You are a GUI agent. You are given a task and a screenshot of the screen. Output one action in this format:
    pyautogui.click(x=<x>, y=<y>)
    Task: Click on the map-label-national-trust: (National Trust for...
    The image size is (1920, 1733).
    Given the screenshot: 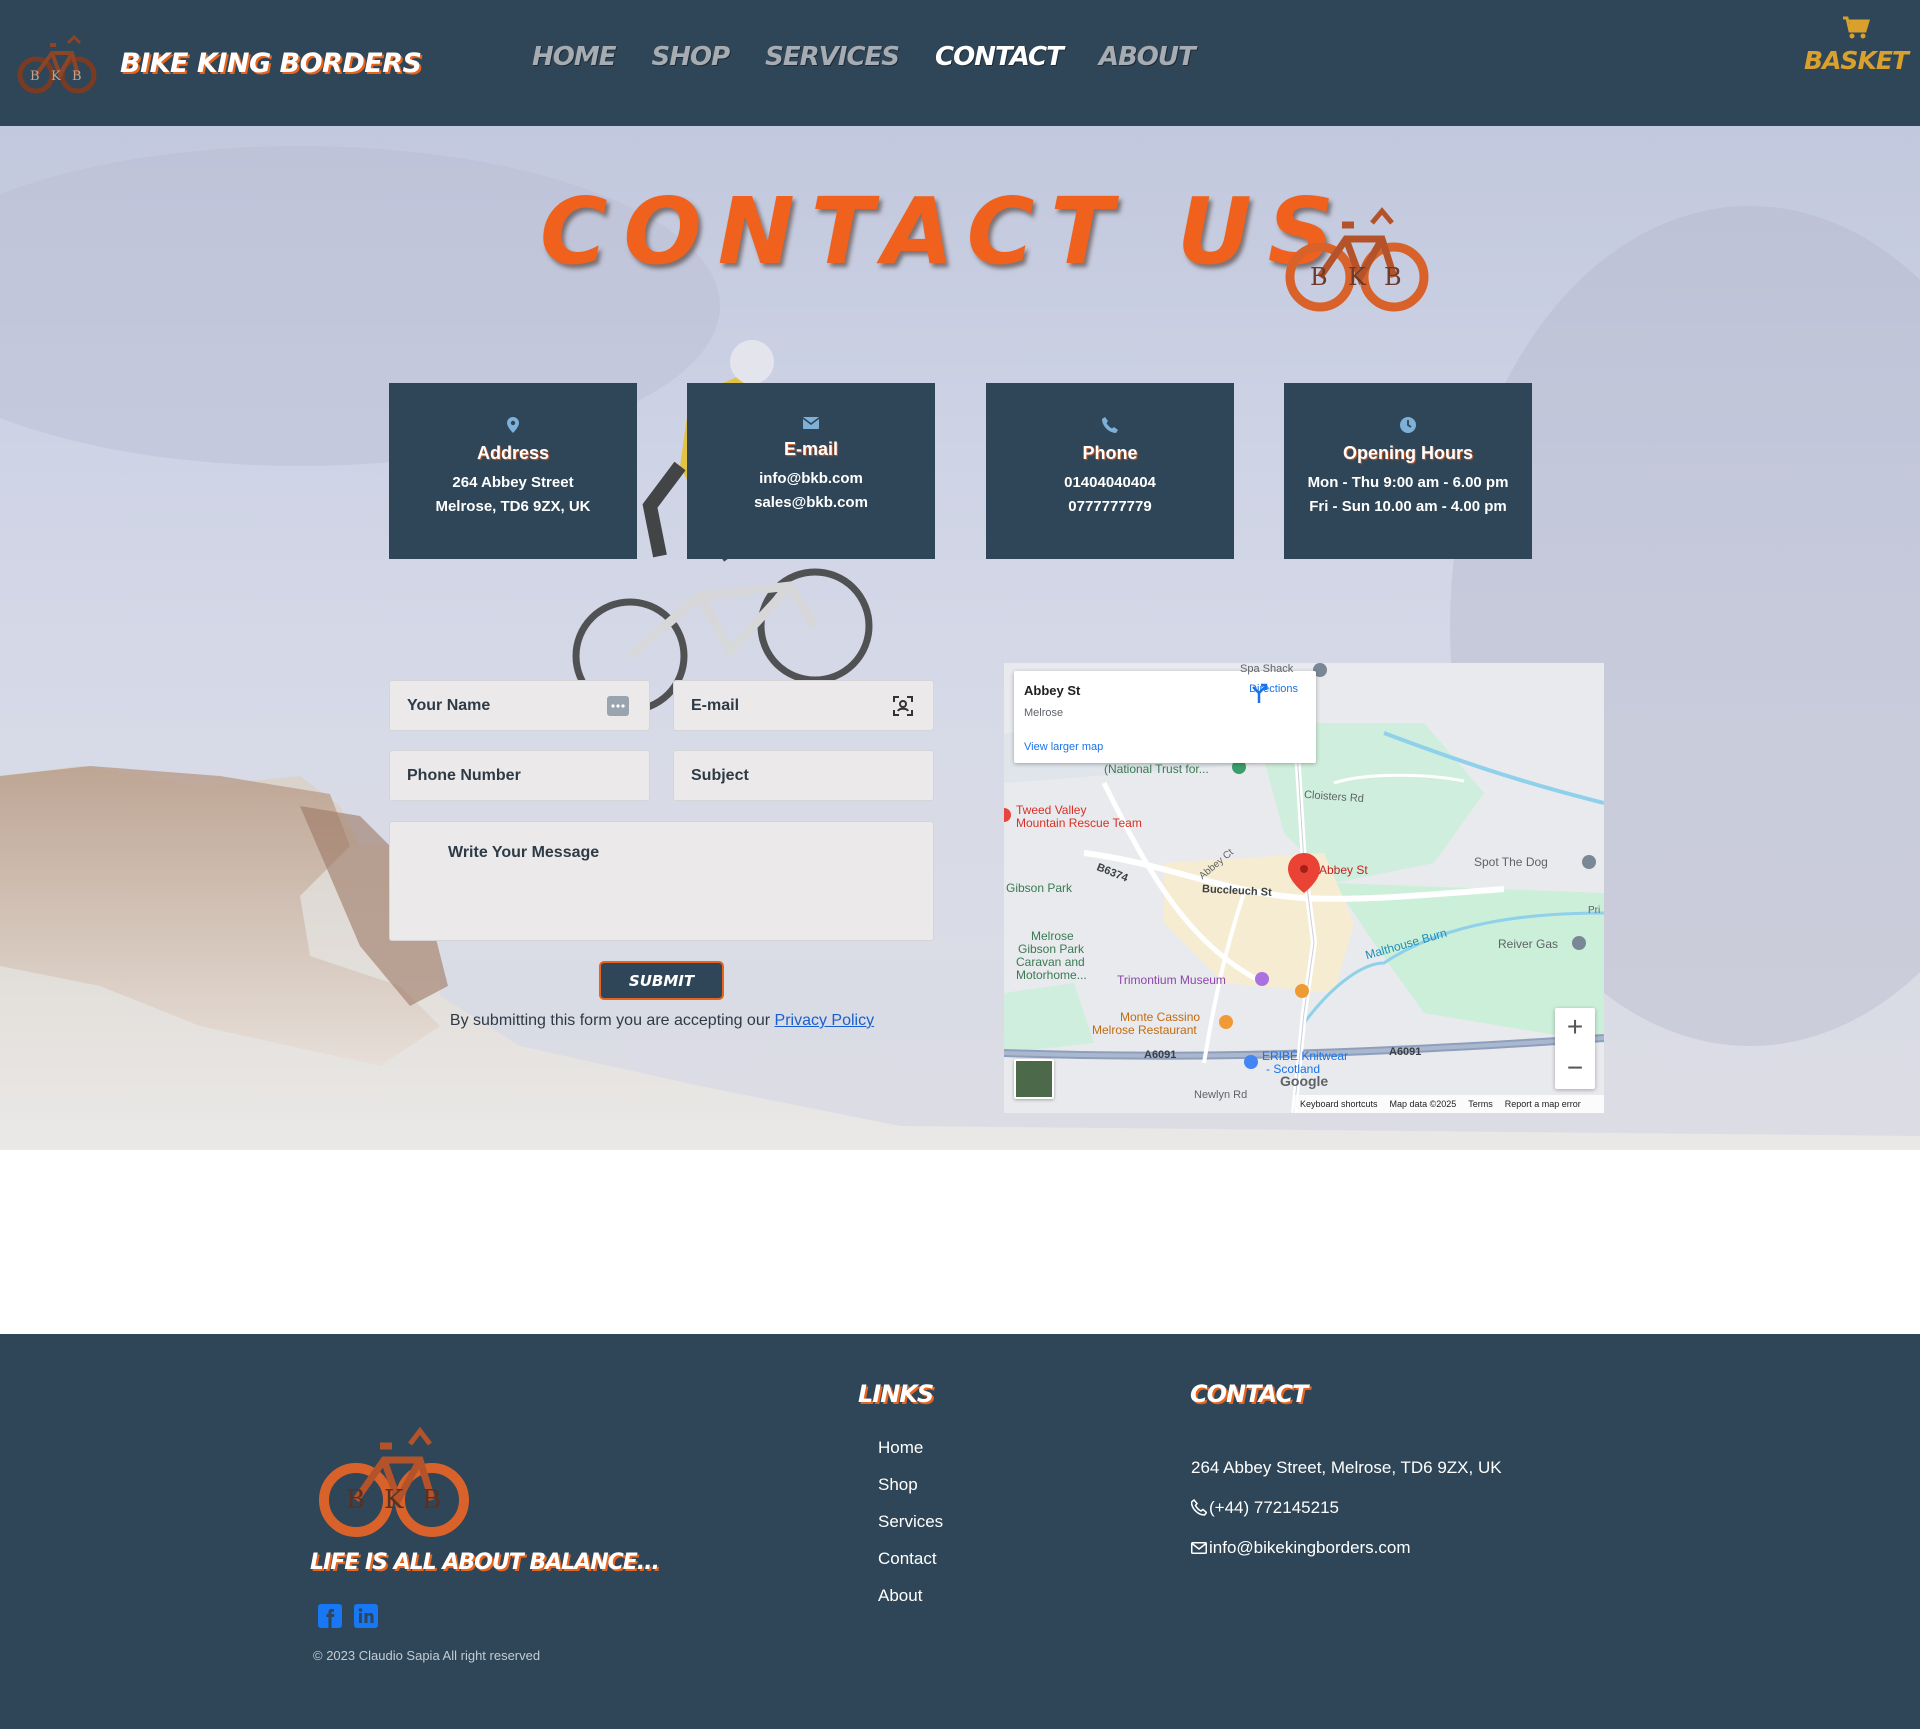 What is the action you would take?
    pyautogui.click(x=1156, y=769)
    